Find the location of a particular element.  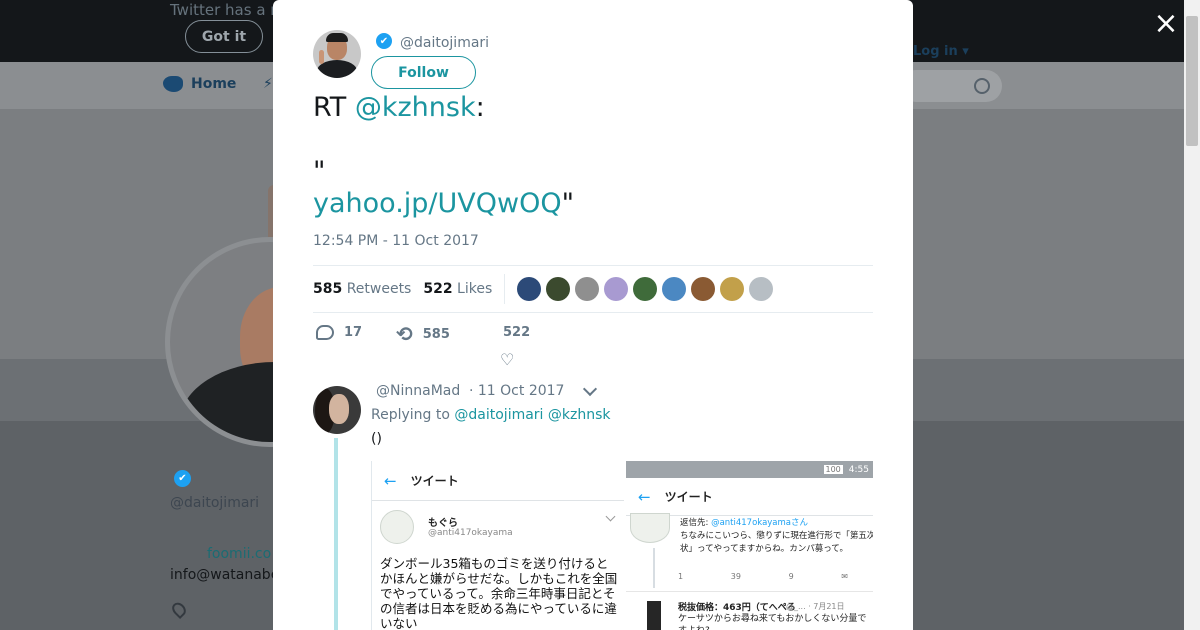

retweet-icon: ⟲ is located at coordinates (404, 334).